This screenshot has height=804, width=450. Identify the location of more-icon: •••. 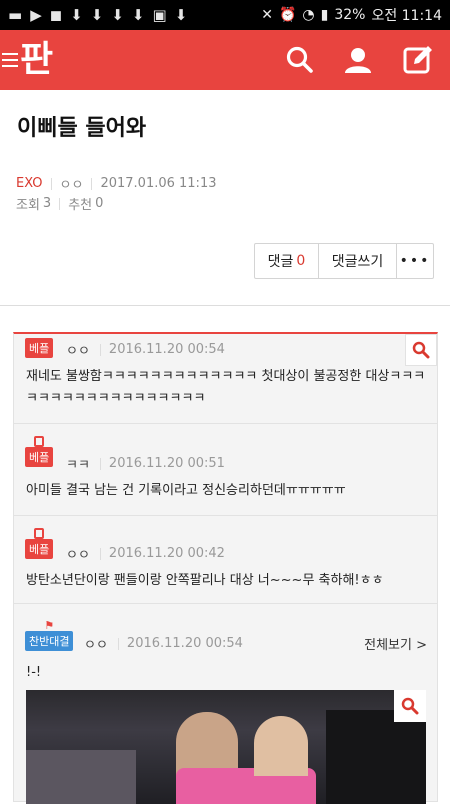
(415, 261).